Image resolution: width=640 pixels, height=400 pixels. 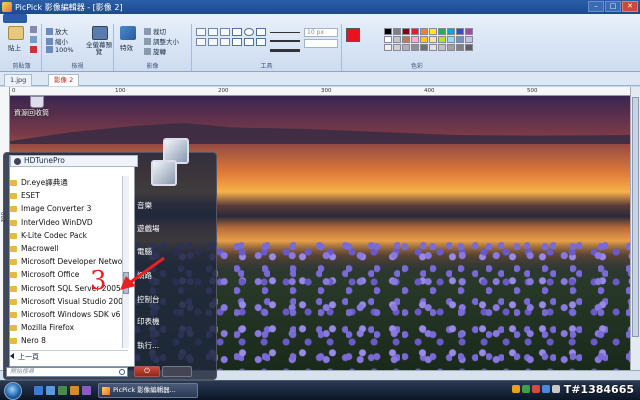 What do you see at coordinates (321, 32) in the screenshot?
I see `font-size-combo: 10 px` at bounding box center [321, 32].